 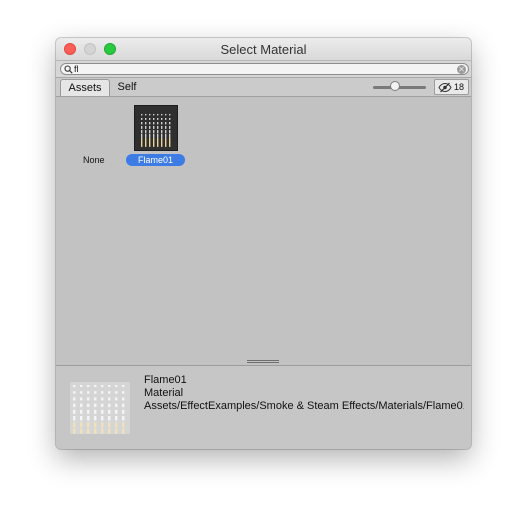 I want to click on search-bar: fl ✕, so click(x=263, y=69).